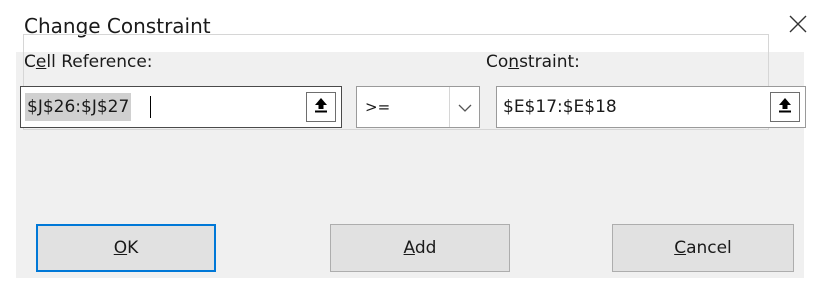  Describe the element at coordinates (150, 107) in the screenshot. I see `text-caret` at that location.